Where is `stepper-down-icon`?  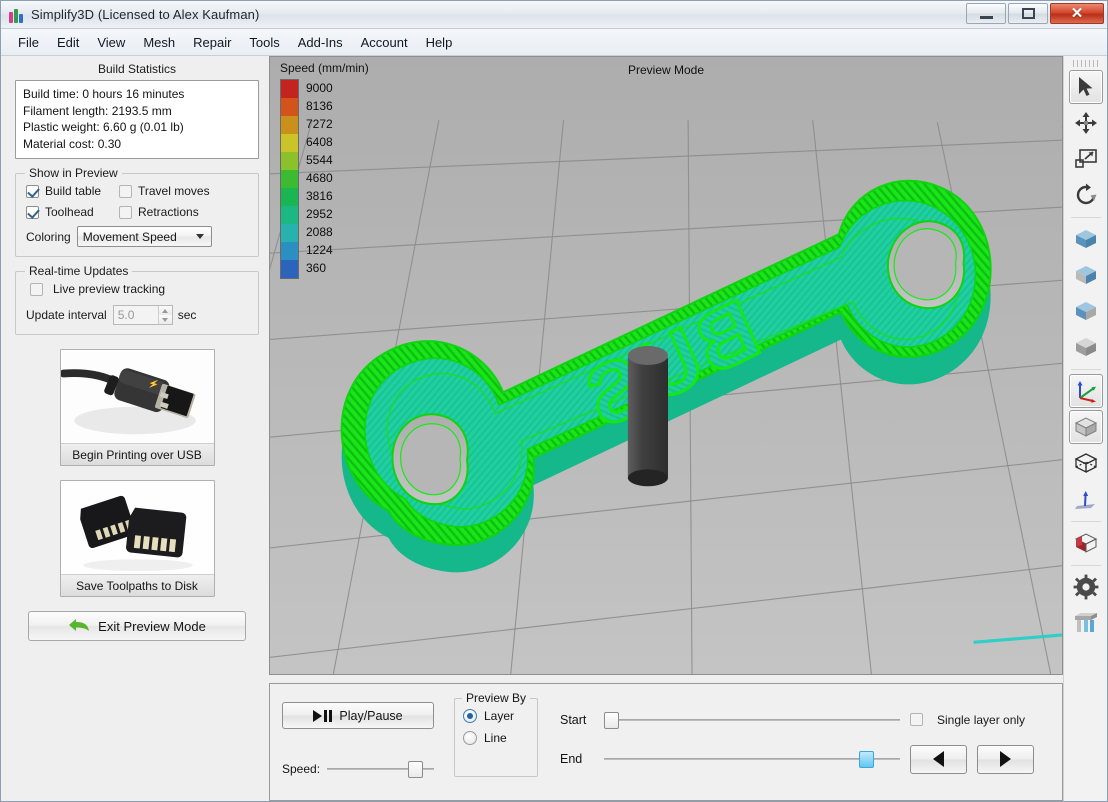
stepper-down-icon is located at coordinates (165, 319).